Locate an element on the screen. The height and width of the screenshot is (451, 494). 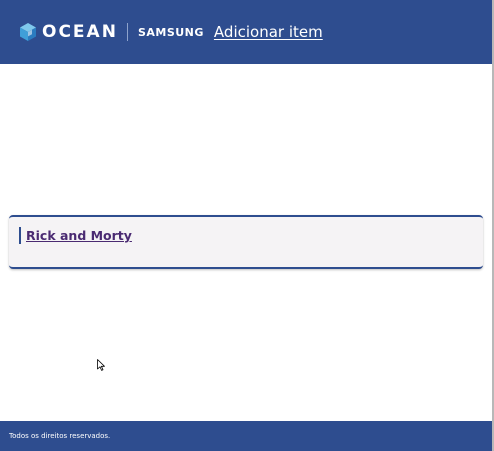
samsung-logo-text: SAMSUNG is located at coordinates (170, 32).